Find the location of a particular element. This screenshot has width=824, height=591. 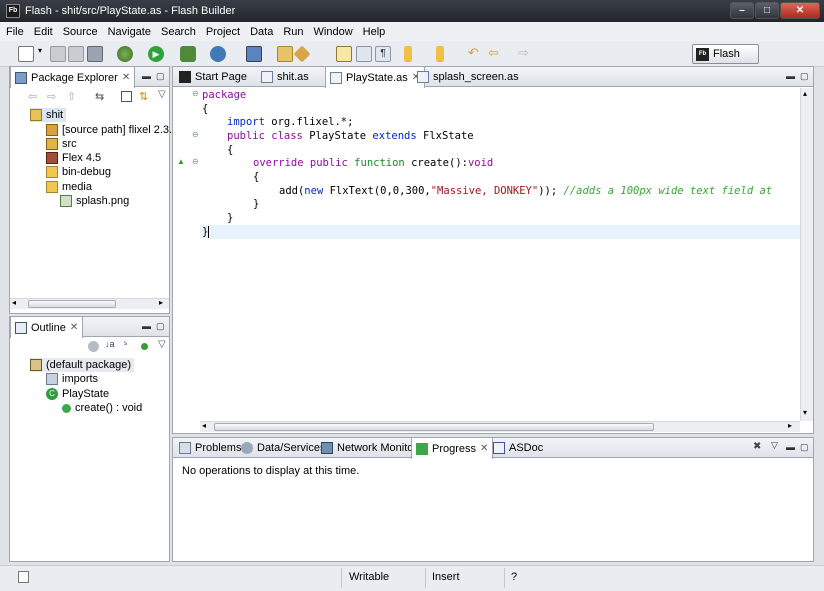

print-icon is located at coordinates (95, 54).